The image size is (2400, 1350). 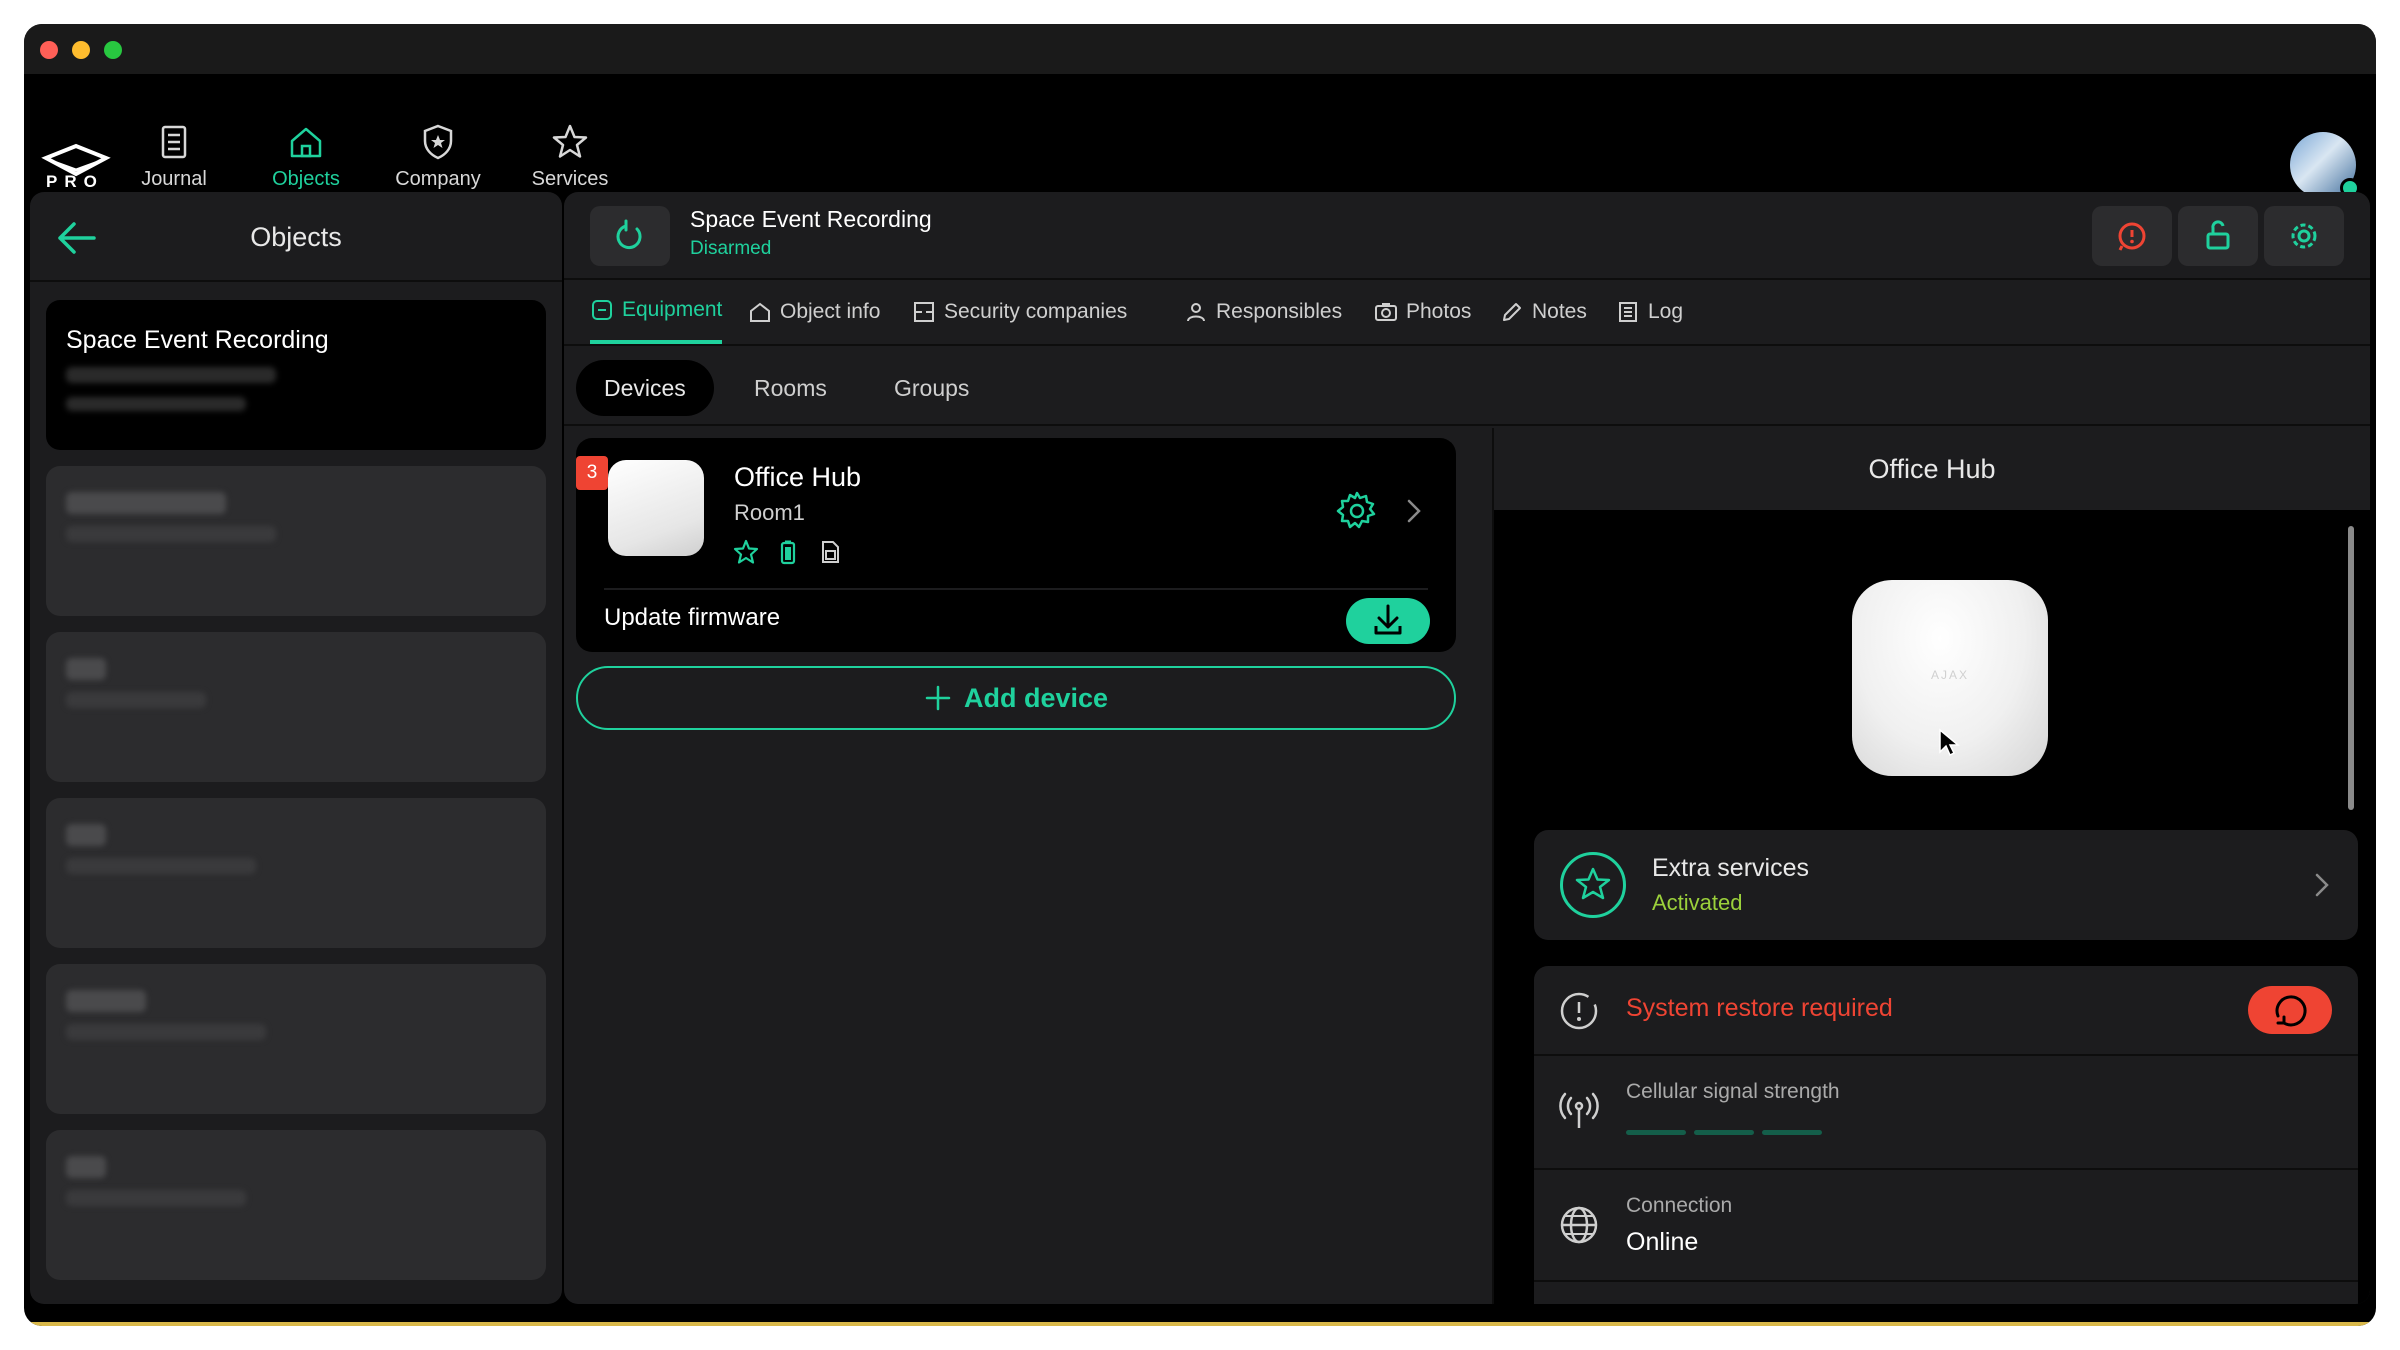 I want to click on mouse-cursor-icon, so click(x=1949, y=742).